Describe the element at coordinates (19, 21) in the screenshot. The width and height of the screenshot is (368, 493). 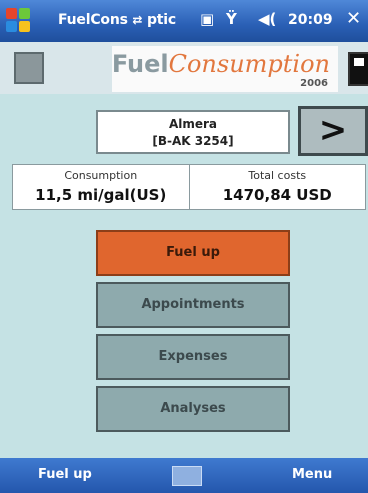
I see `windows-start-icon` at that location.